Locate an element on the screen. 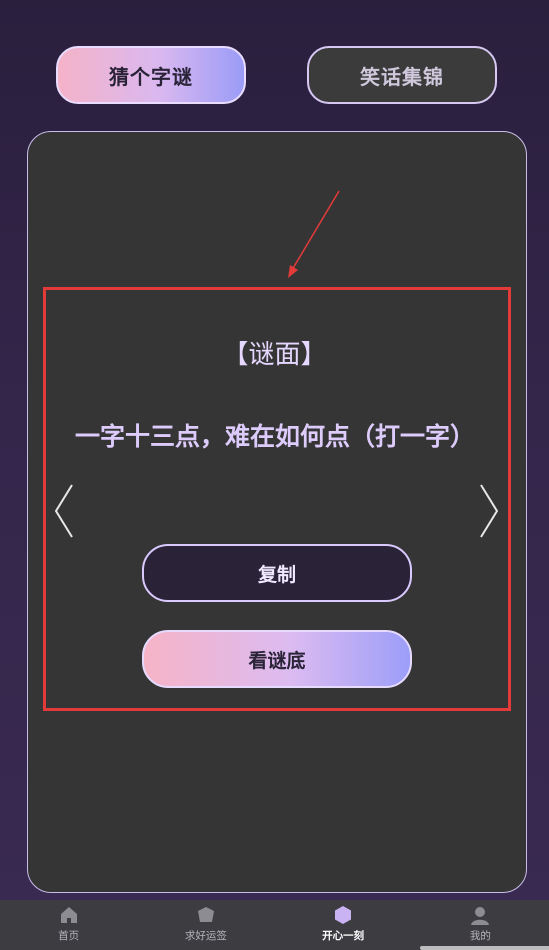  bottom-nav: 首页 求好运签 开心一刻 我的 is located at coordinates (274, 925).